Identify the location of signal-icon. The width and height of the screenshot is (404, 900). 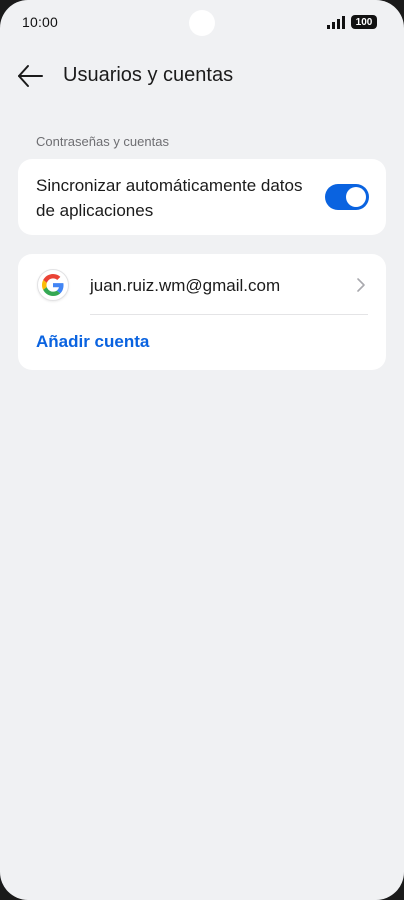
(336, 22).